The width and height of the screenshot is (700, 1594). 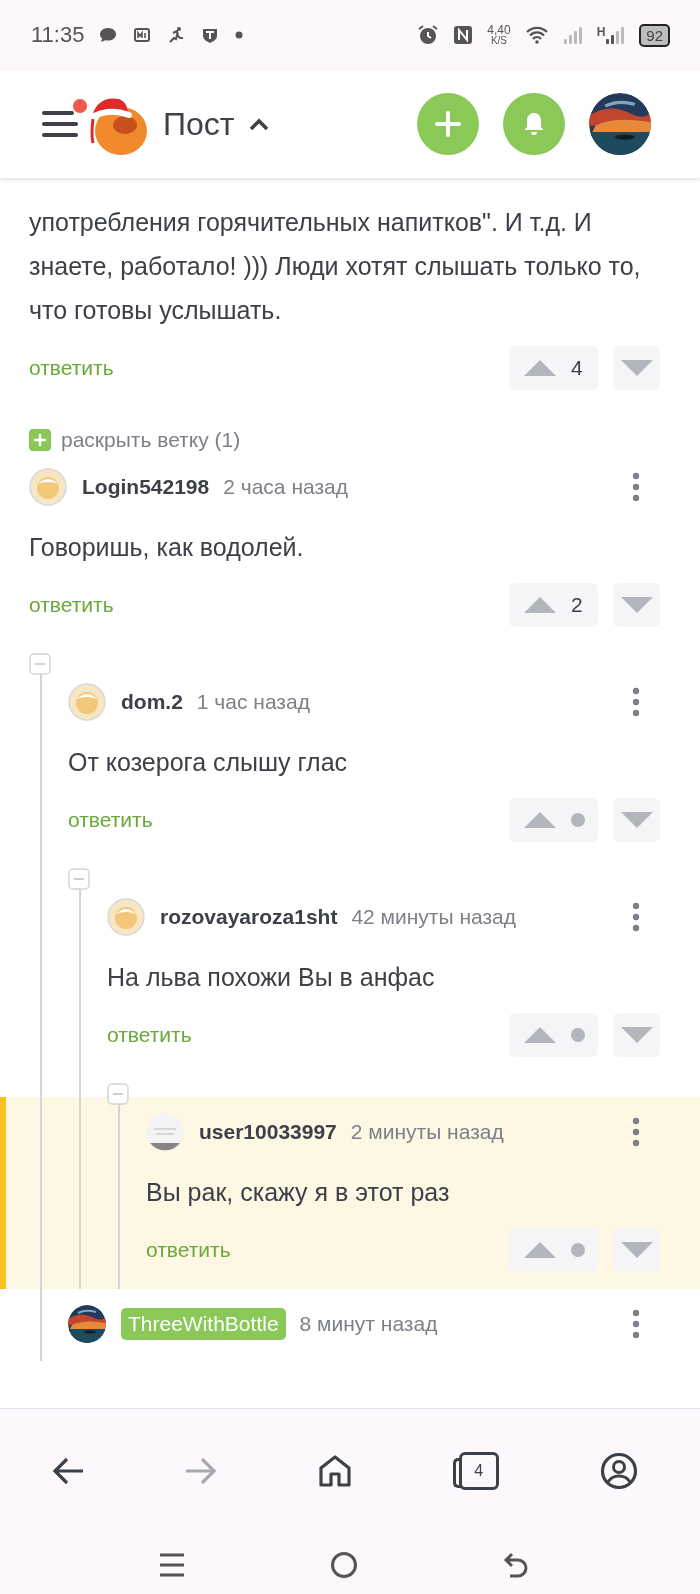 I want to click on bell-icon, so click(x=534, y=124).